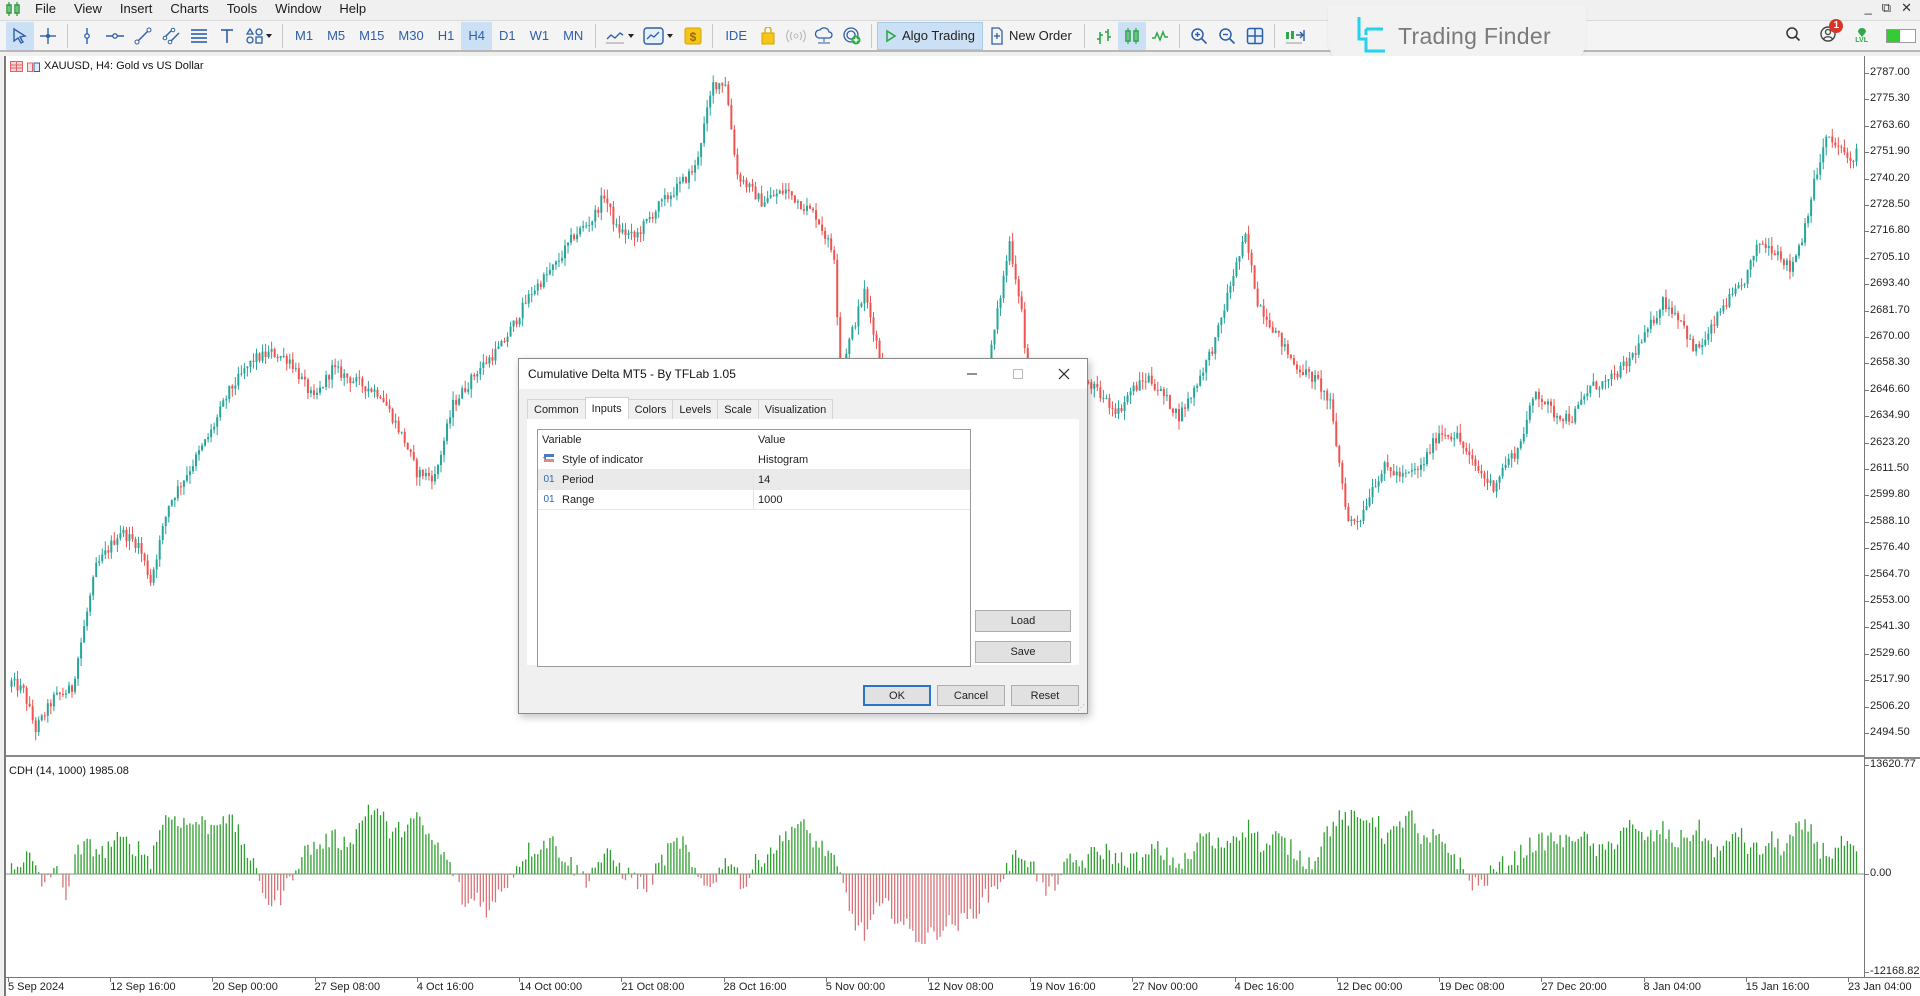 The image size is (1920, 996). Describe the element at coordinates (620, 36) in the screenshot. I see `indicators-button` at that location.